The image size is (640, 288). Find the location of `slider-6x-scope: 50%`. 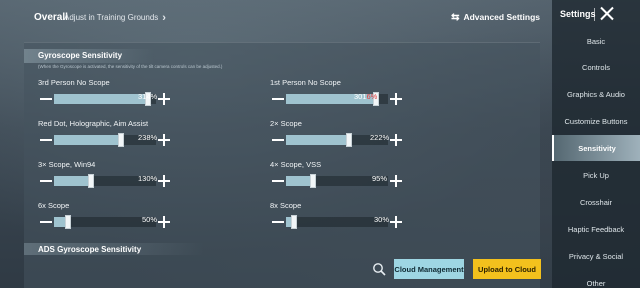

slider-6x-scope: 50% is located at coordinates (105, 222).